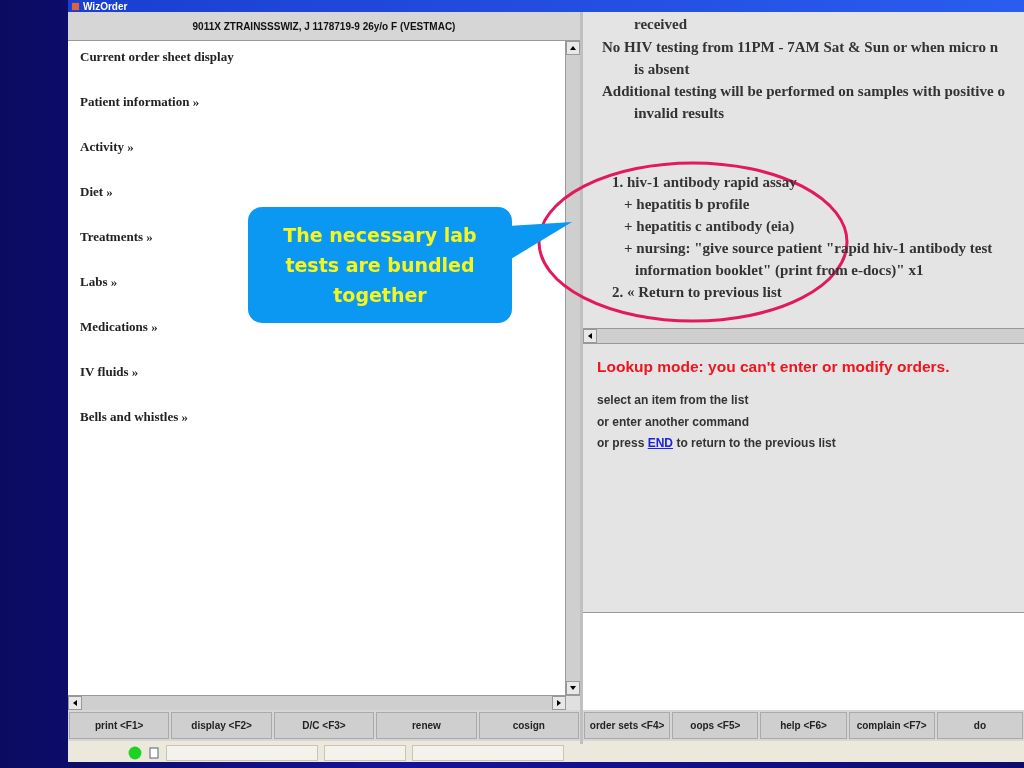 The height and width of the screenshot is (768, 1024). Describe the element at coordinates (529, 725) in the screenshot. I see `function-button: cosign` at that location.